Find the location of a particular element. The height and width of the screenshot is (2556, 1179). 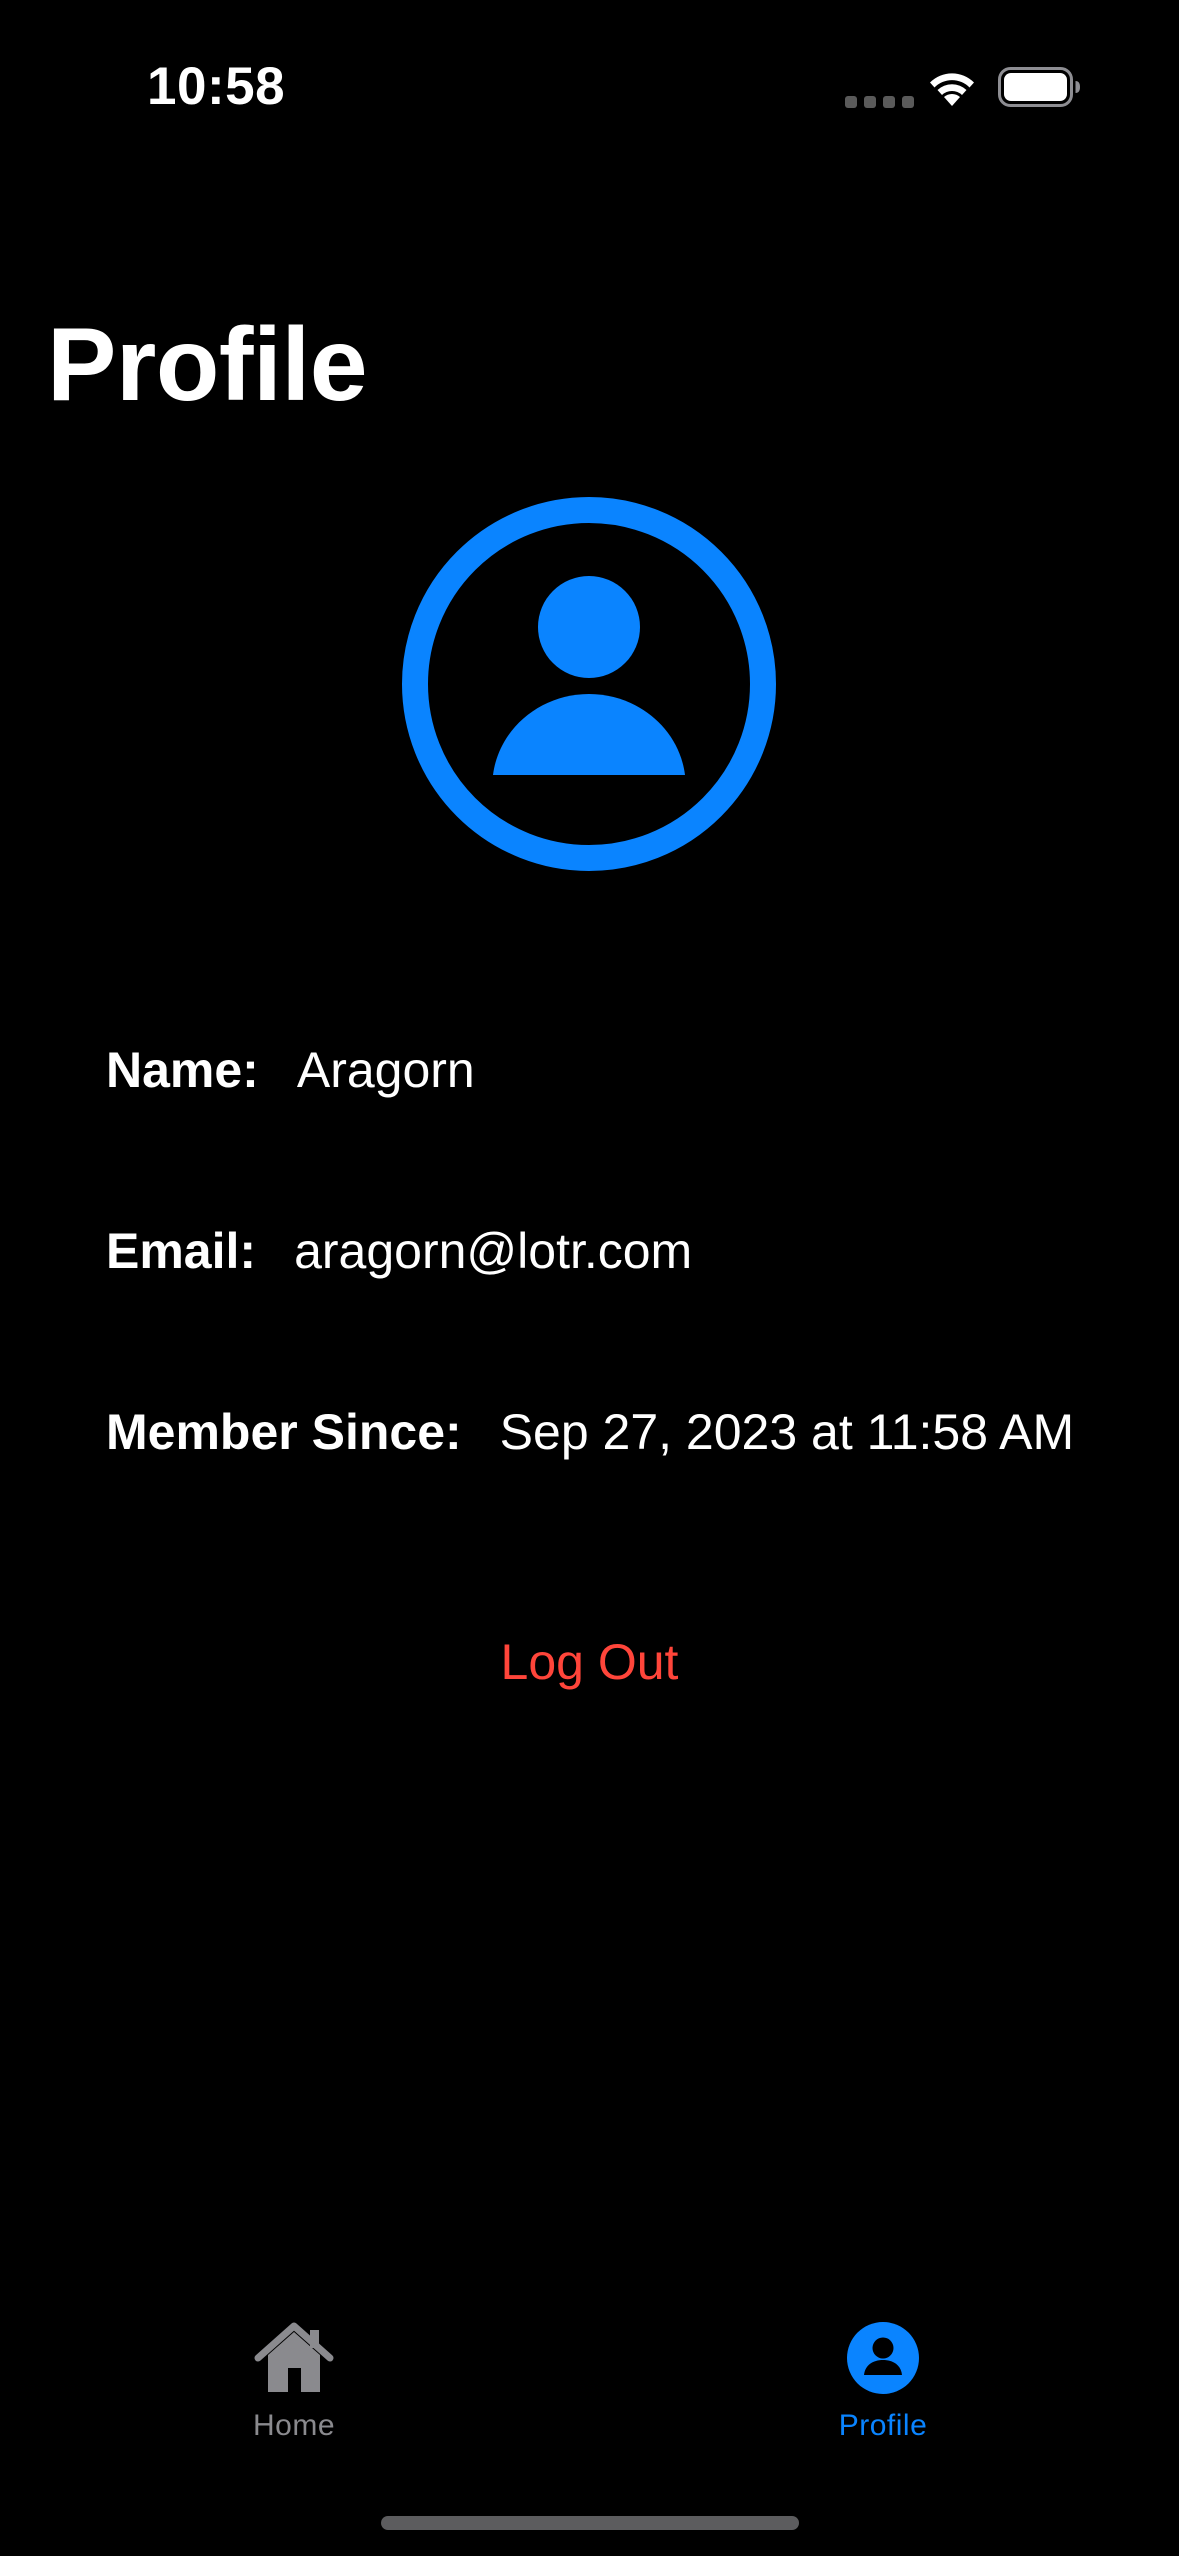

member-since-value: Sep 27, 2023 at 11:58 AM is located at coordinates (787, 1432).